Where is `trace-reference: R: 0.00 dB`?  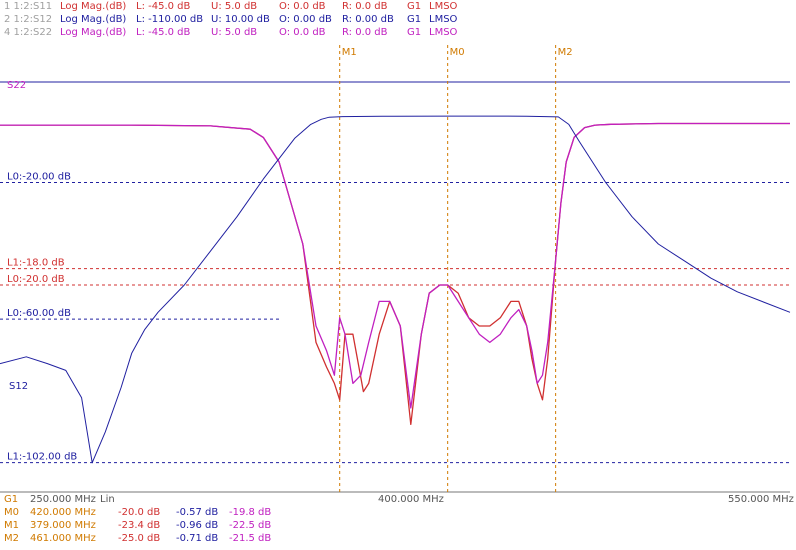 trace-reference: R: 0.00 dB is located at coordinates (368, 19).